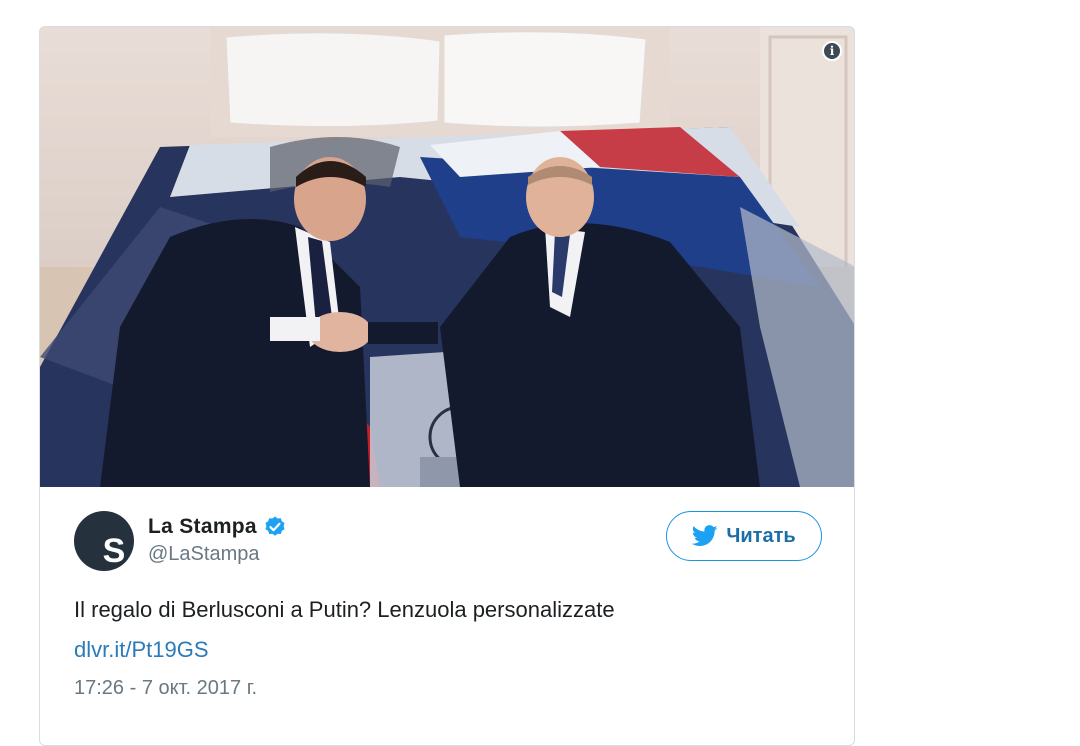  I want to click on follow-button: Читать, so click(744, 536).